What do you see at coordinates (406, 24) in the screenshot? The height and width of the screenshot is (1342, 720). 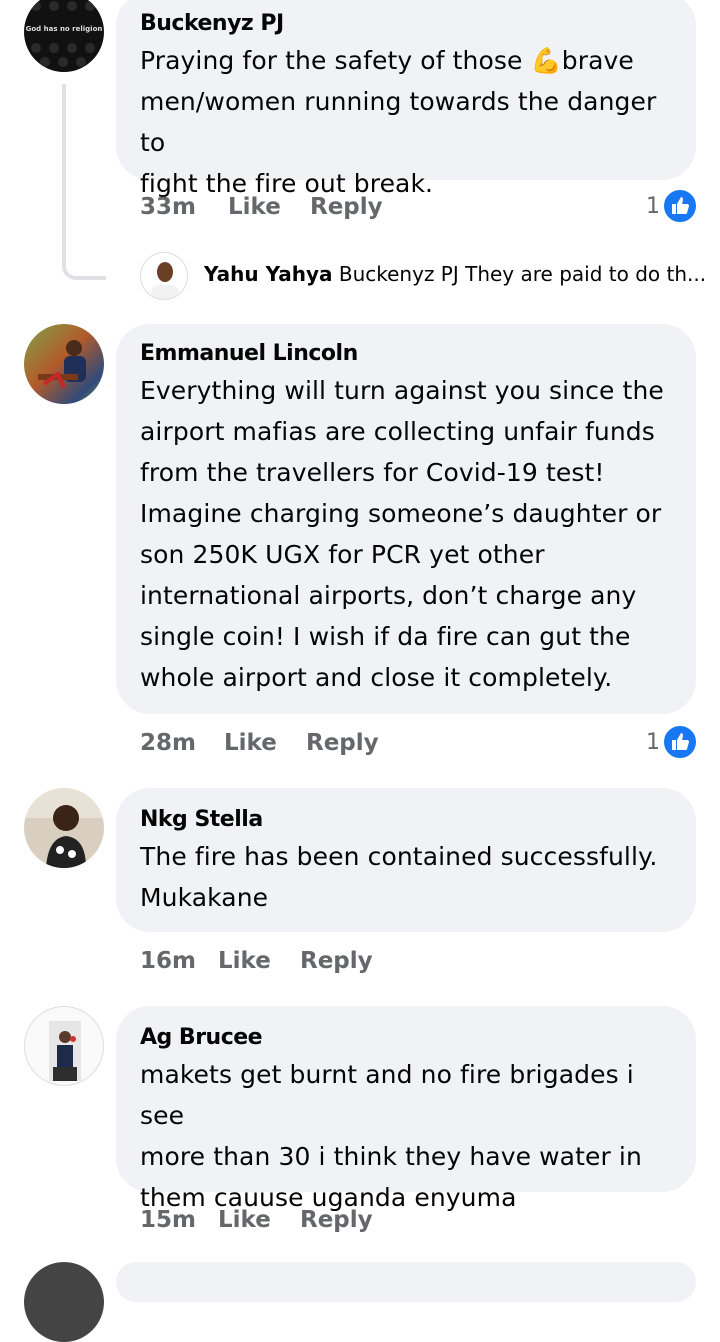 I see `comment-author: Buckenyz PJ` at bounding box center [406, 24].